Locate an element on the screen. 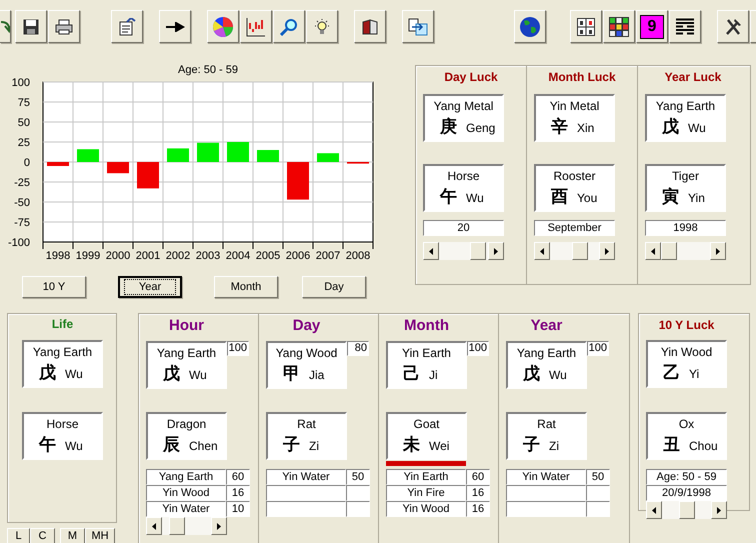 The height and width of the screenshot is (543, 756). panel-title: Life is located at coordinates (62, 324).